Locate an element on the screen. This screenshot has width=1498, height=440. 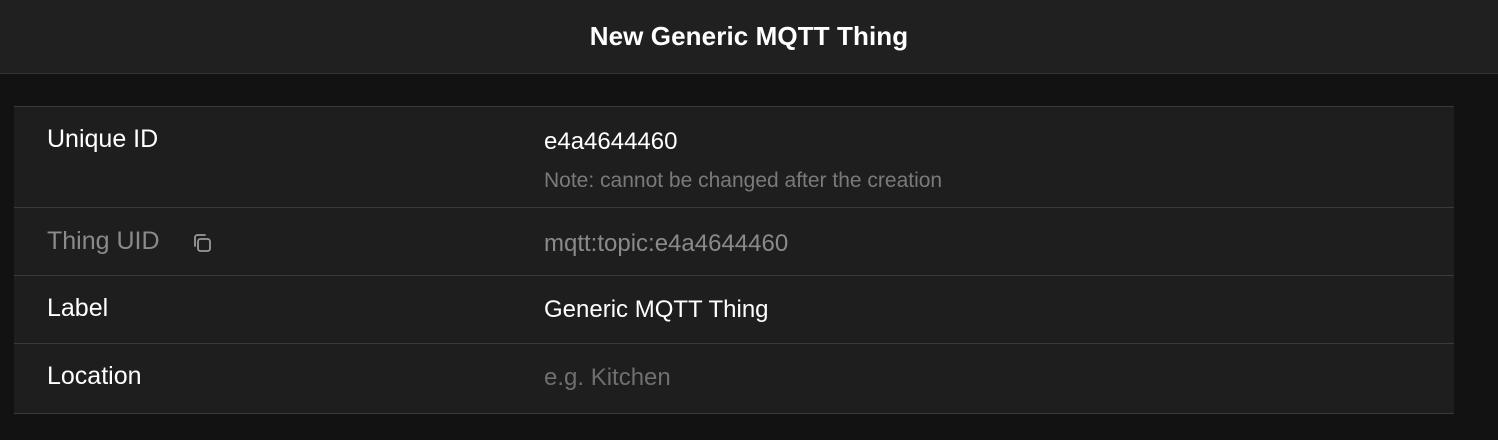
label-row: Label is located at coordinates (734, 309).